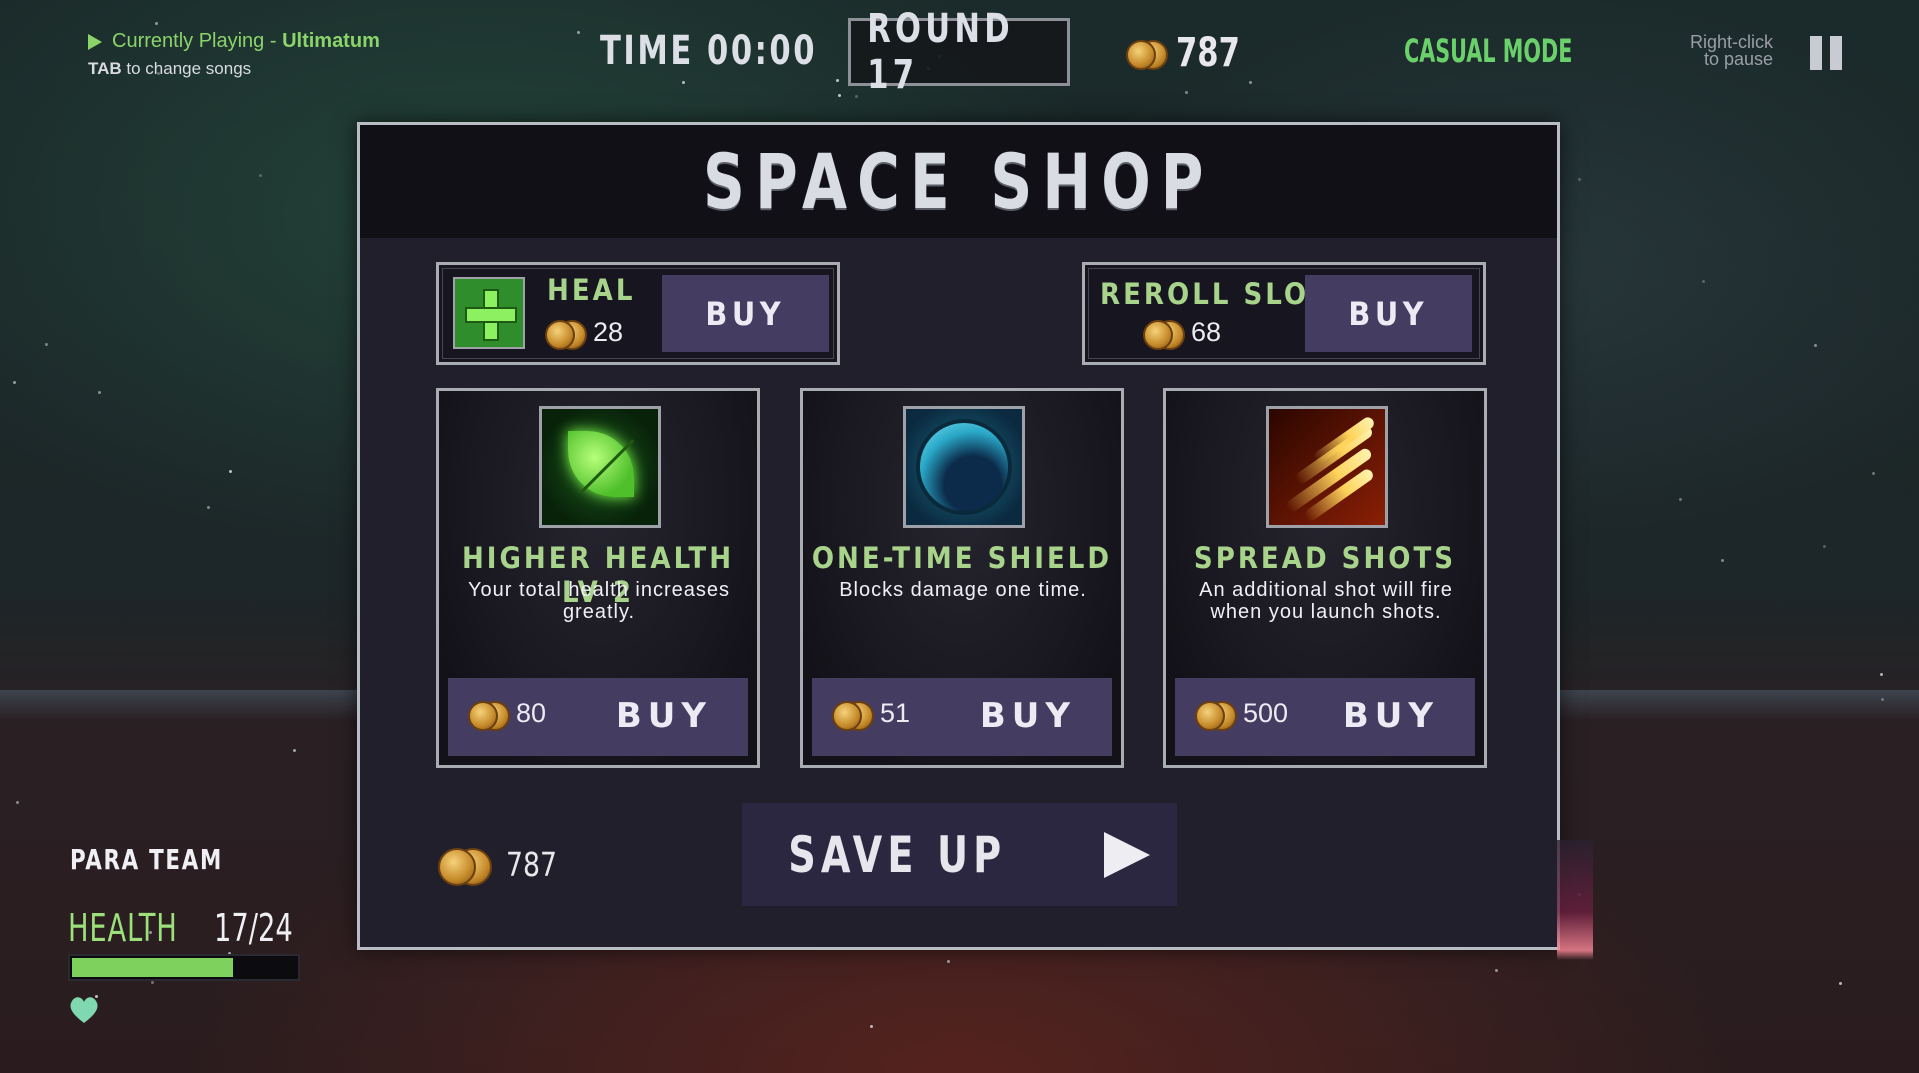 The height and width of the screenshot is (1073, 1919). Describe the element at coordinates (1126, 854) in the screenshot. I see `play-arrow-icon` at that location.